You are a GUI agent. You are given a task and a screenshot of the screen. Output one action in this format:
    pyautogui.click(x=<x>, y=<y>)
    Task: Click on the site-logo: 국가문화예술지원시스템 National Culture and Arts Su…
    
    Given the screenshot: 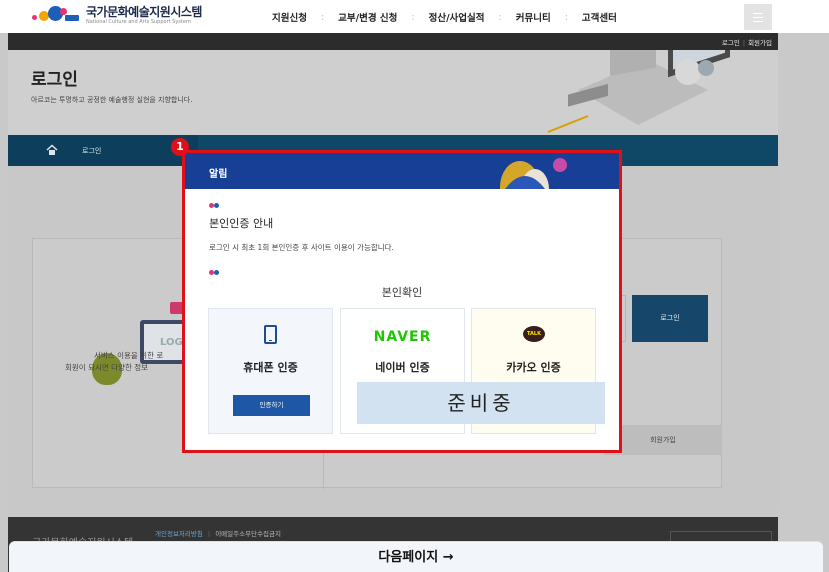 What is the action you would take?
    pyautogui.click(x=117, y=16)
    